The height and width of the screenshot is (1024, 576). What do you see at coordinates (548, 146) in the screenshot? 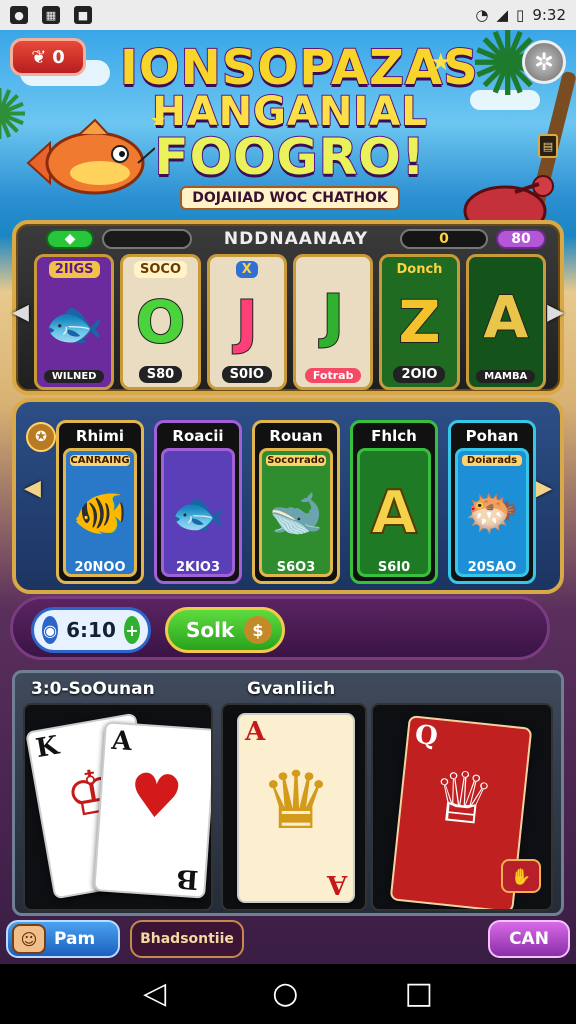
I see `info-side-button: ▤` at bounding box center [548, 146].